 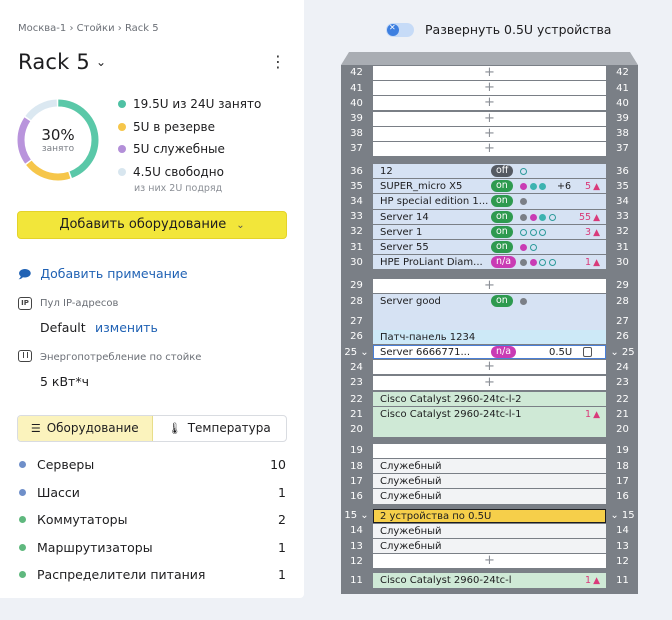 What do you see at coordinates (489, 187) in the screenshot?
I see `device-slot-35: SUPER_micro X5 on +6 5 ▲` at bounding box center [489, 187].